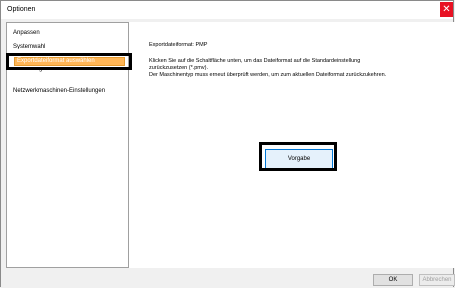 The height and width of the screenshot is (288, 455). What do you see at coordinates (59, 91) in the screenshot?
I see `sidebar-item-netzwerkmaschinen: Netzwerkmaschinen-Einstellungen` at bounding box center [59, 91].